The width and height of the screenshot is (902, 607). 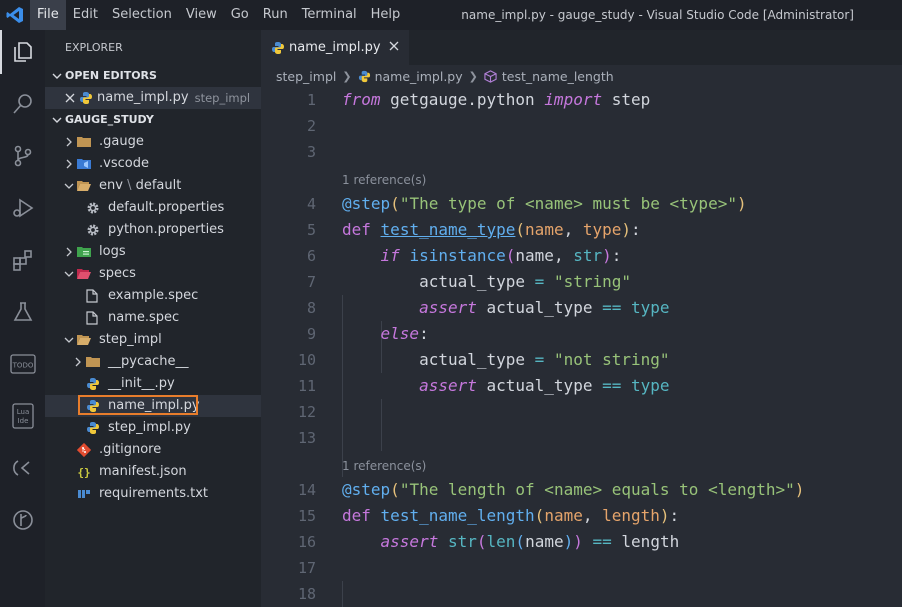 I want to click on tree-file: {} manifest.json, so click(x=153, y=472).